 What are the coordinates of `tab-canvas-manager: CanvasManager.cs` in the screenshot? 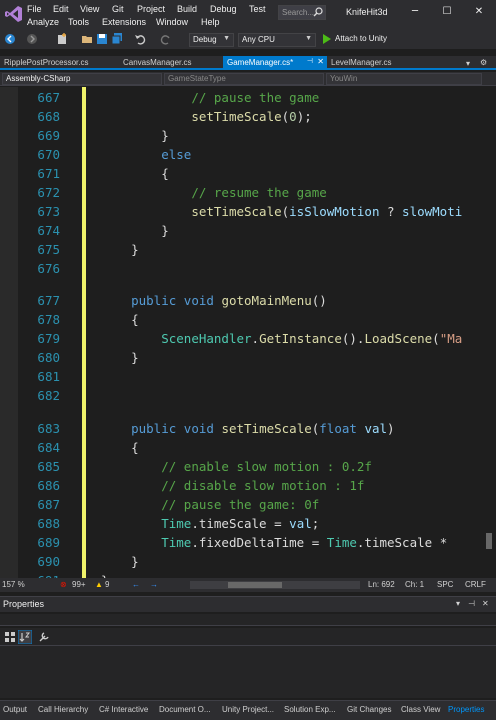 It's located at (157, 63).